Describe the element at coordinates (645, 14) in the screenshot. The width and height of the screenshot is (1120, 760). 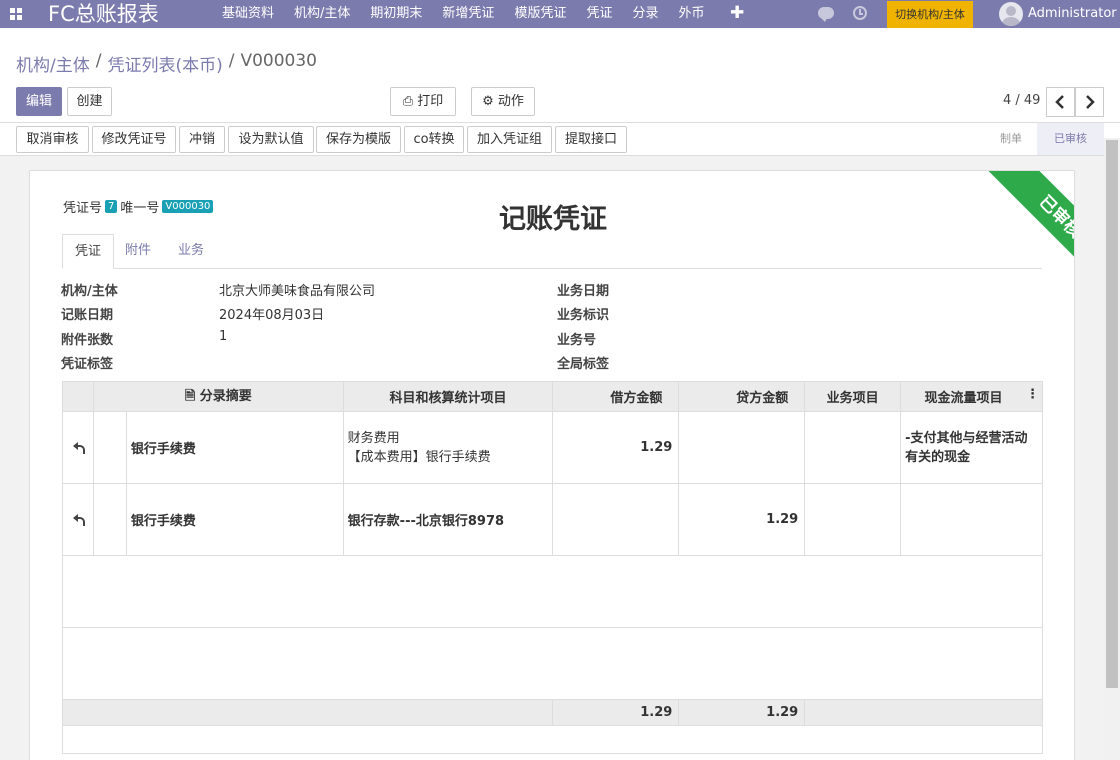
I see `menu-item-entries: 分录` at that location.